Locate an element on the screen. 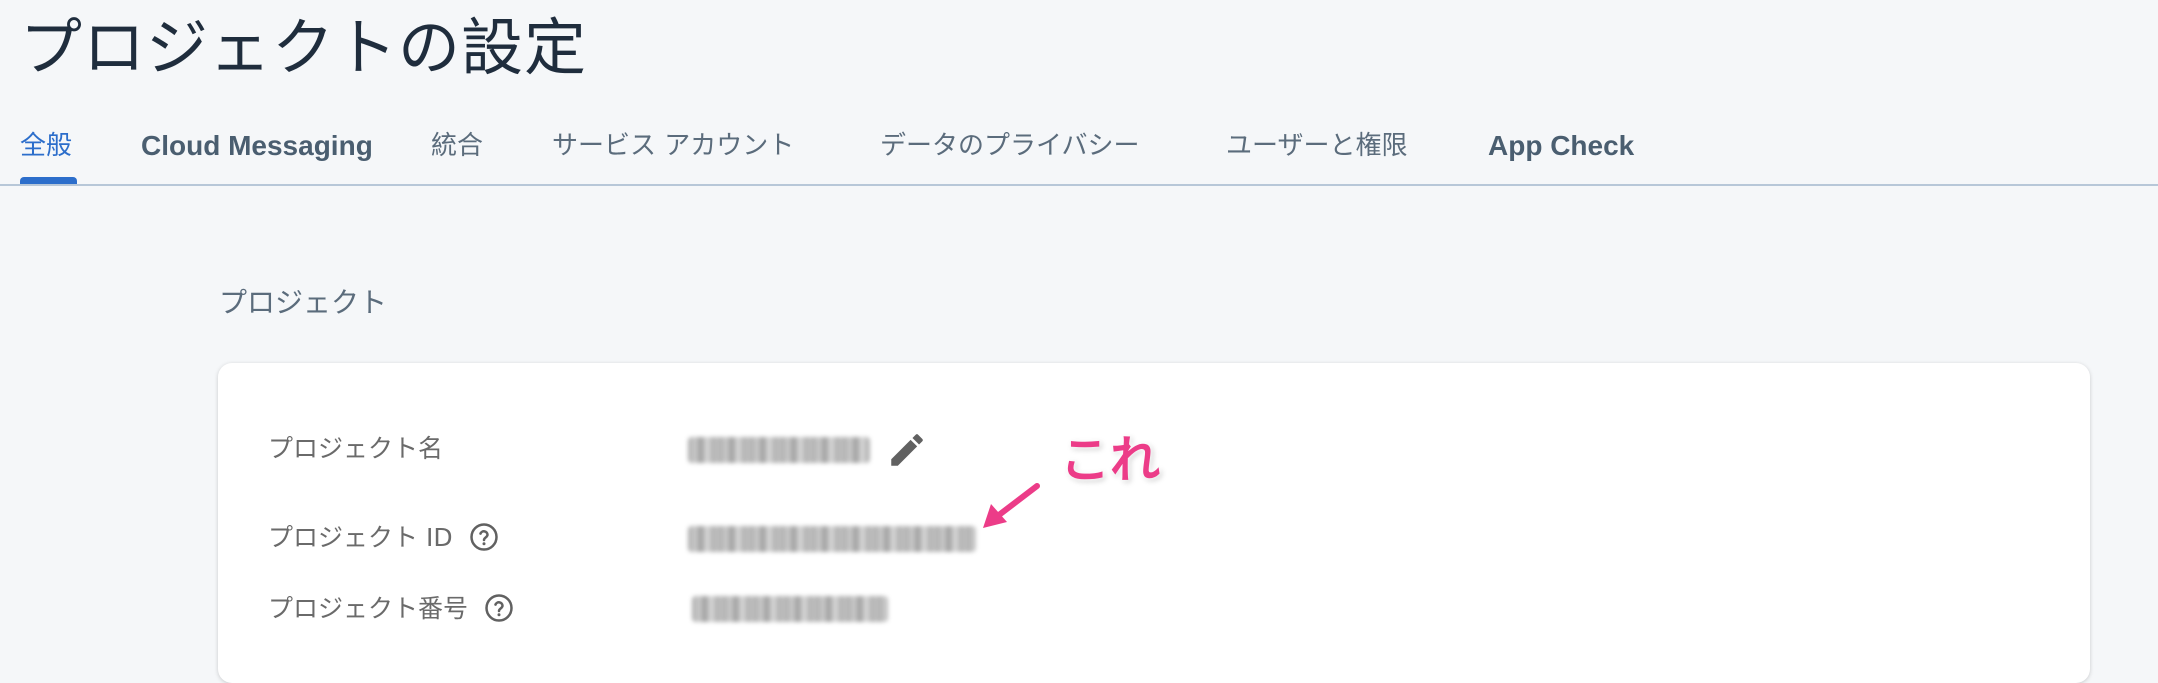 The height and width of the screenshot is (683, 2158). project-number-label: プロジェクト番号 is located at coordinates (391, 609).